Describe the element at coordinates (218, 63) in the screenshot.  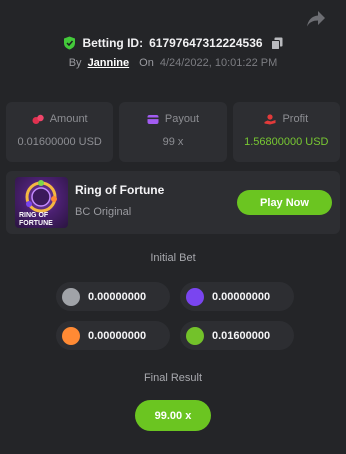
I see `bet-datetime: 4/24/2022, 10:01:22 PM` at that location.